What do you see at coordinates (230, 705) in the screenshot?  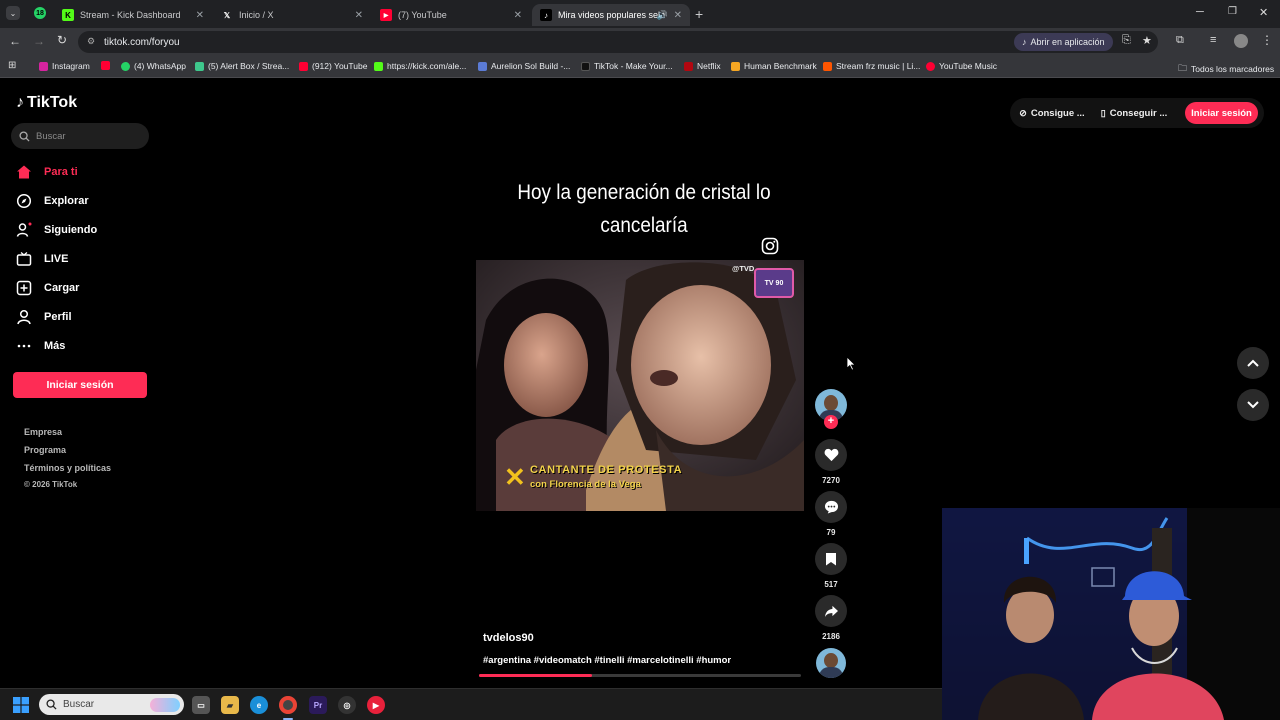 I see `file-explorer-icon: ▰` at bounding box center [230, 705].